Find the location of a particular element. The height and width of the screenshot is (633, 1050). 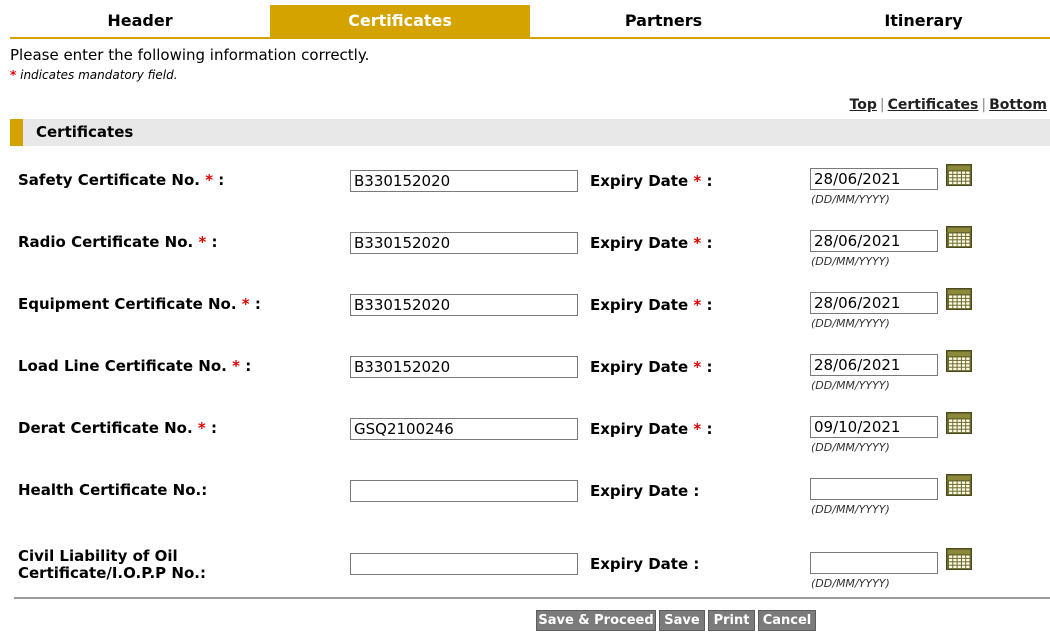

certificate-label-text: Civil Liability of Oil is located at coordinates (98, 556).